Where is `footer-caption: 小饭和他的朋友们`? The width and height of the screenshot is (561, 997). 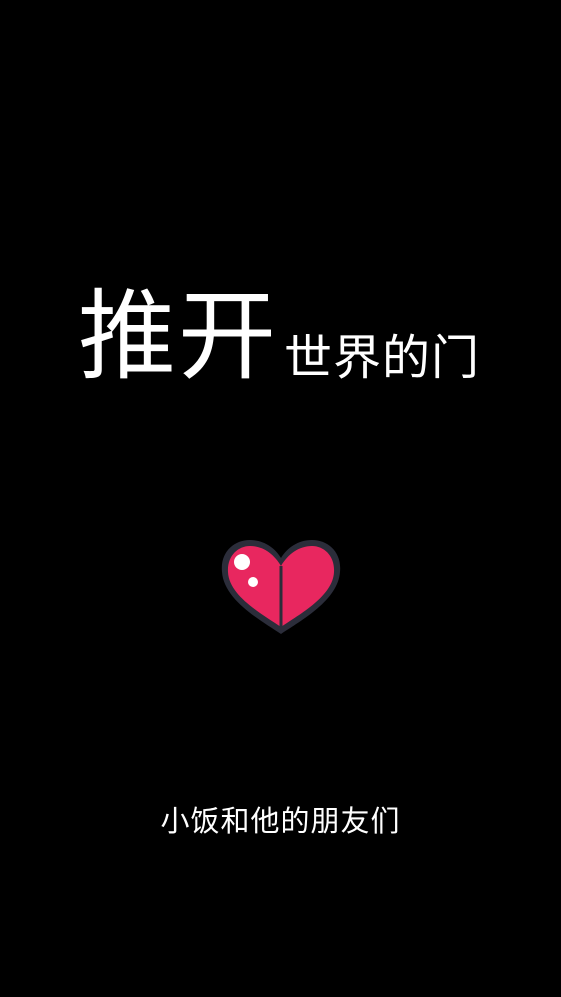
footer-caption: 小饭和他的朋友们 is located at coordinates (280, 821).